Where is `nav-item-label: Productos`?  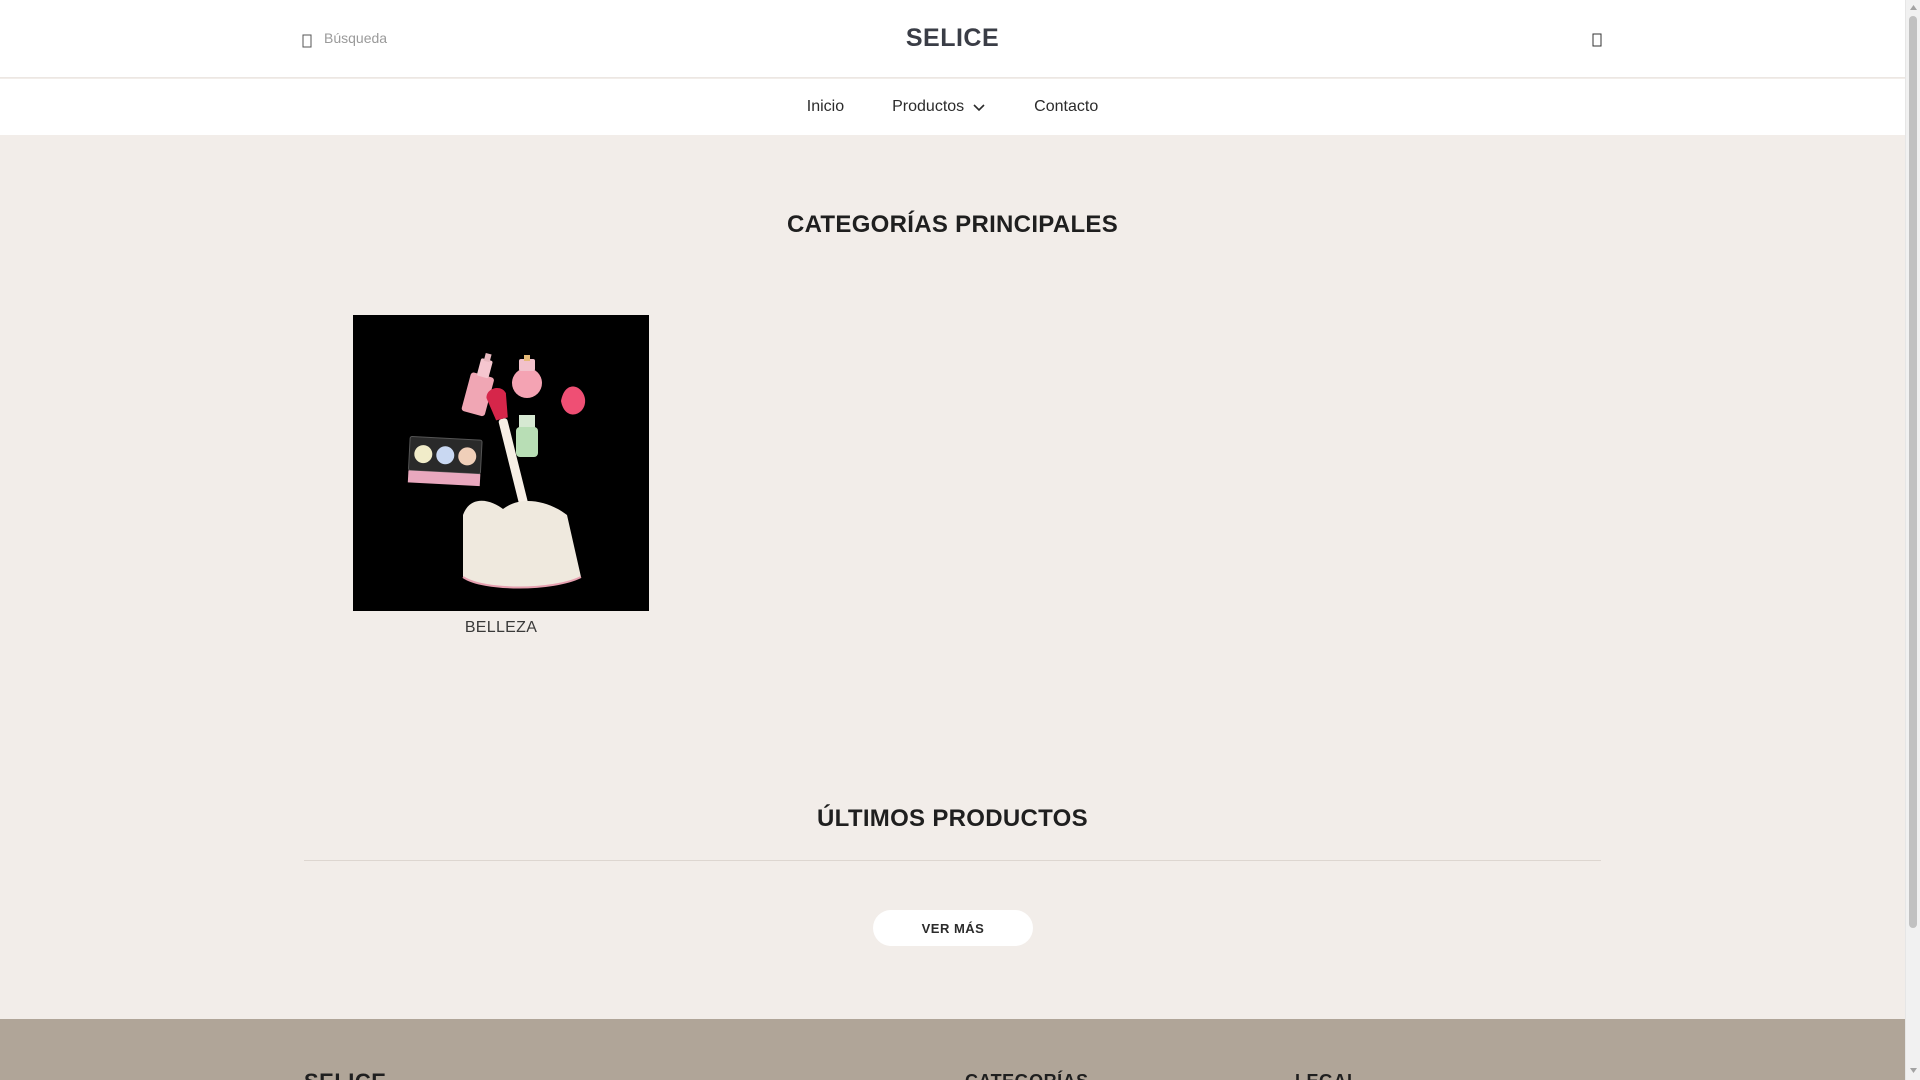
nav-item-label: Productos is located at coordinates (928, 106).